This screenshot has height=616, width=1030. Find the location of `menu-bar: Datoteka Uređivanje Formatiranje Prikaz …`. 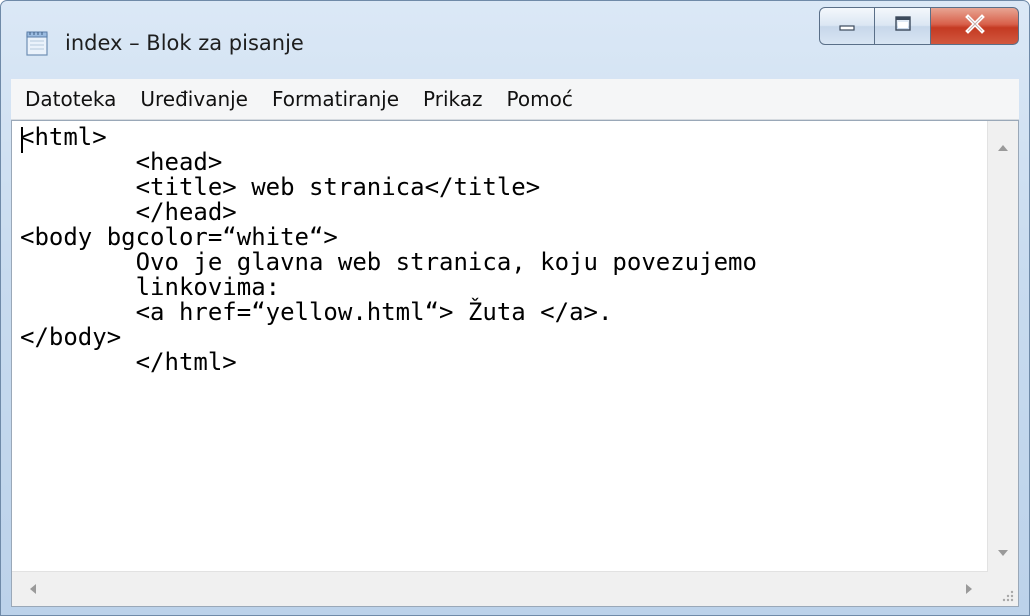

menu-bar: Datoteka Uređivanje Formatiranje Prikaz … is located at coordinates (515, 99).